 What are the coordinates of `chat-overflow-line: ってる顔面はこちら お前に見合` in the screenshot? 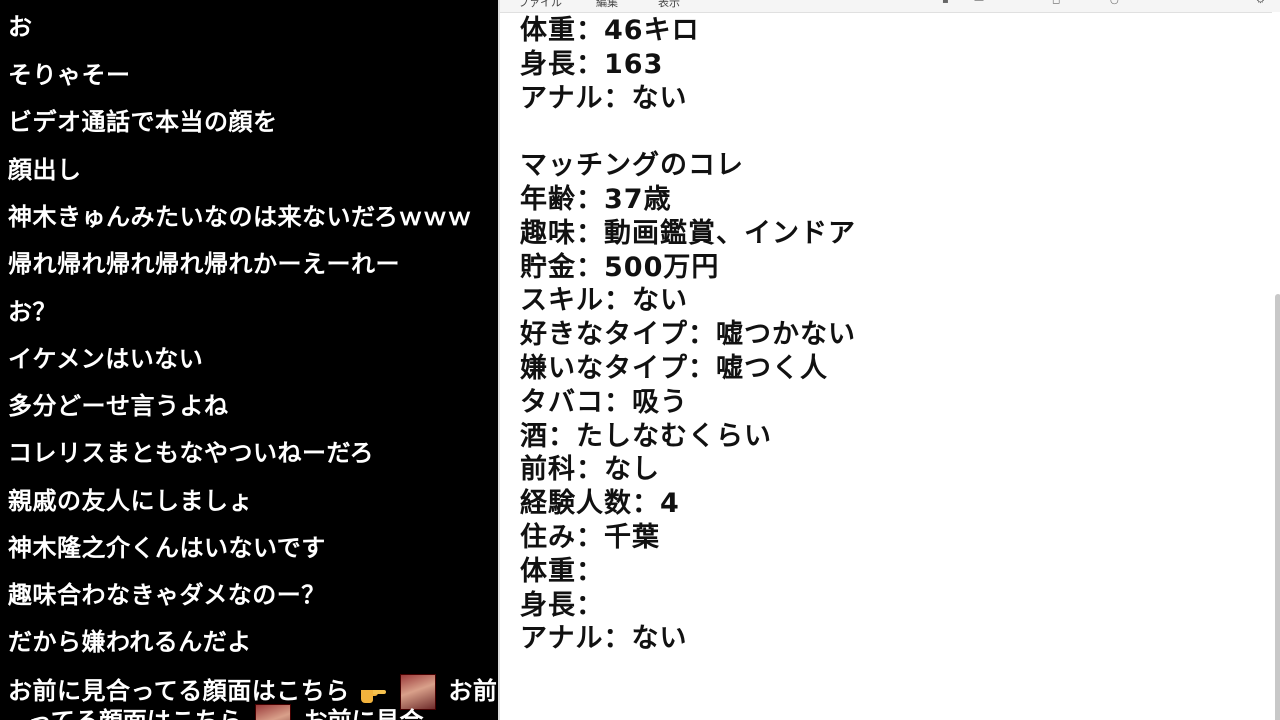 It's located at (216, 712).